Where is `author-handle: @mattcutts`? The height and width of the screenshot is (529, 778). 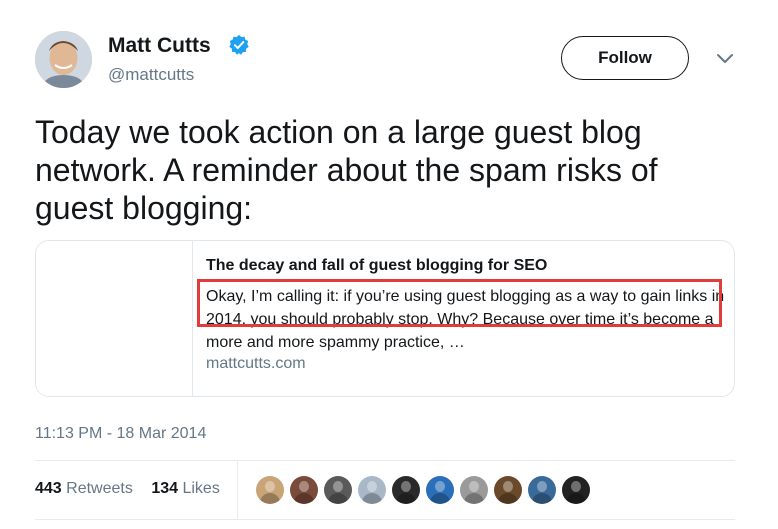 author-handle: @mattcutts is located at coordinates (151, 75).